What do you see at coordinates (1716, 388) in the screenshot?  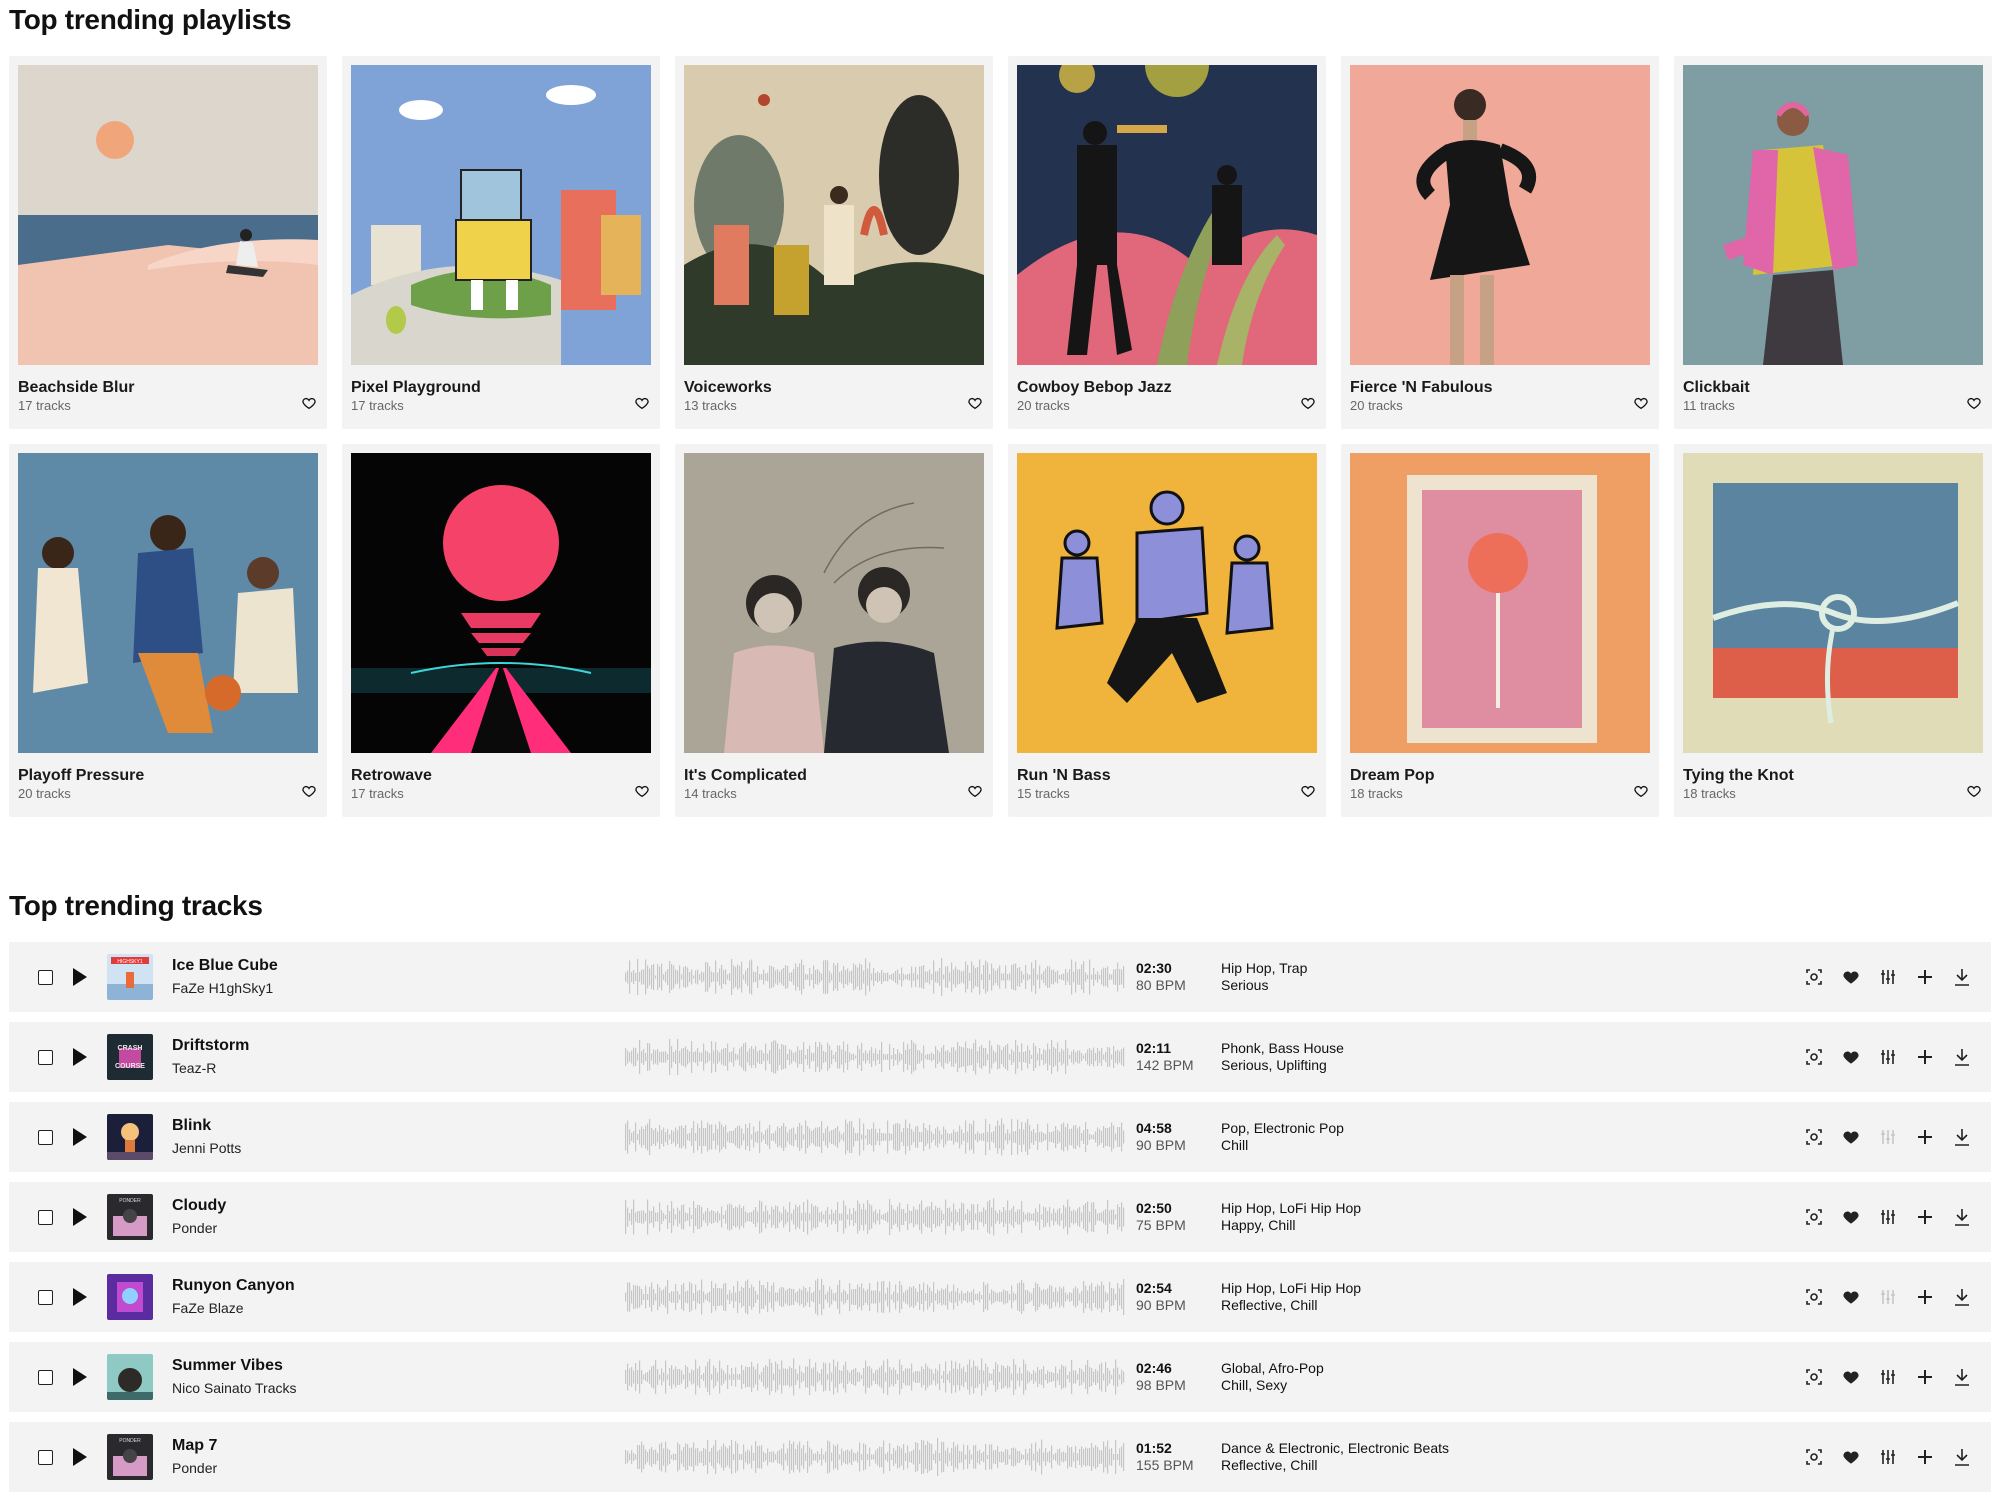 I see `playlist-title: Clickbait` at bounding box center [1716, 388].